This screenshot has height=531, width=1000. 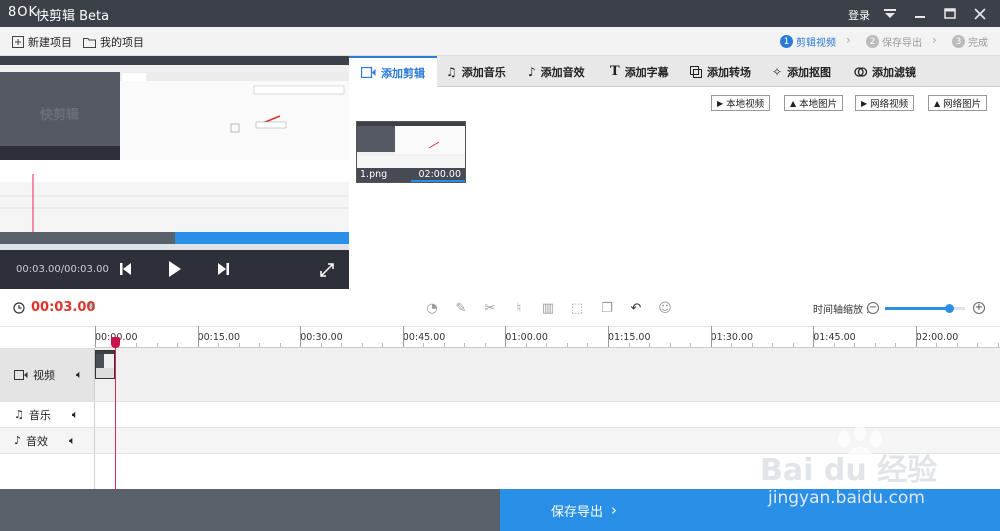 I want to click on web-video-button: ▶ 网络视频, so click(x=885, y=103).